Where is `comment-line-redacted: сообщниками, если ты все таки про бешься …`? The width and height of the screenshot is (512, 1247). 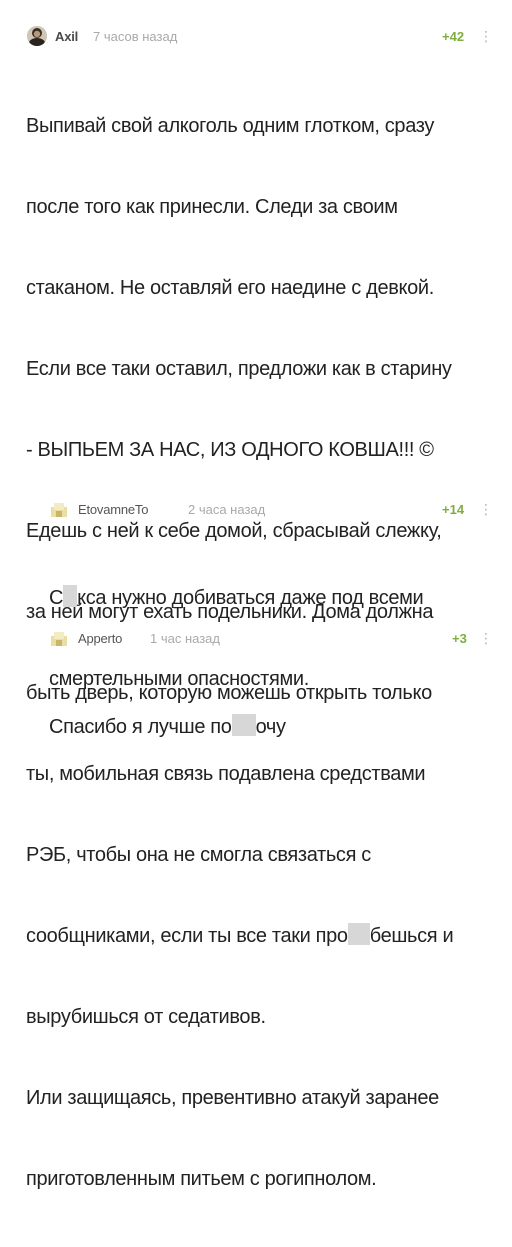 comment-line-redacted: сообщниками, если ты все таки про бешься … is located at coordinates (240, 936).